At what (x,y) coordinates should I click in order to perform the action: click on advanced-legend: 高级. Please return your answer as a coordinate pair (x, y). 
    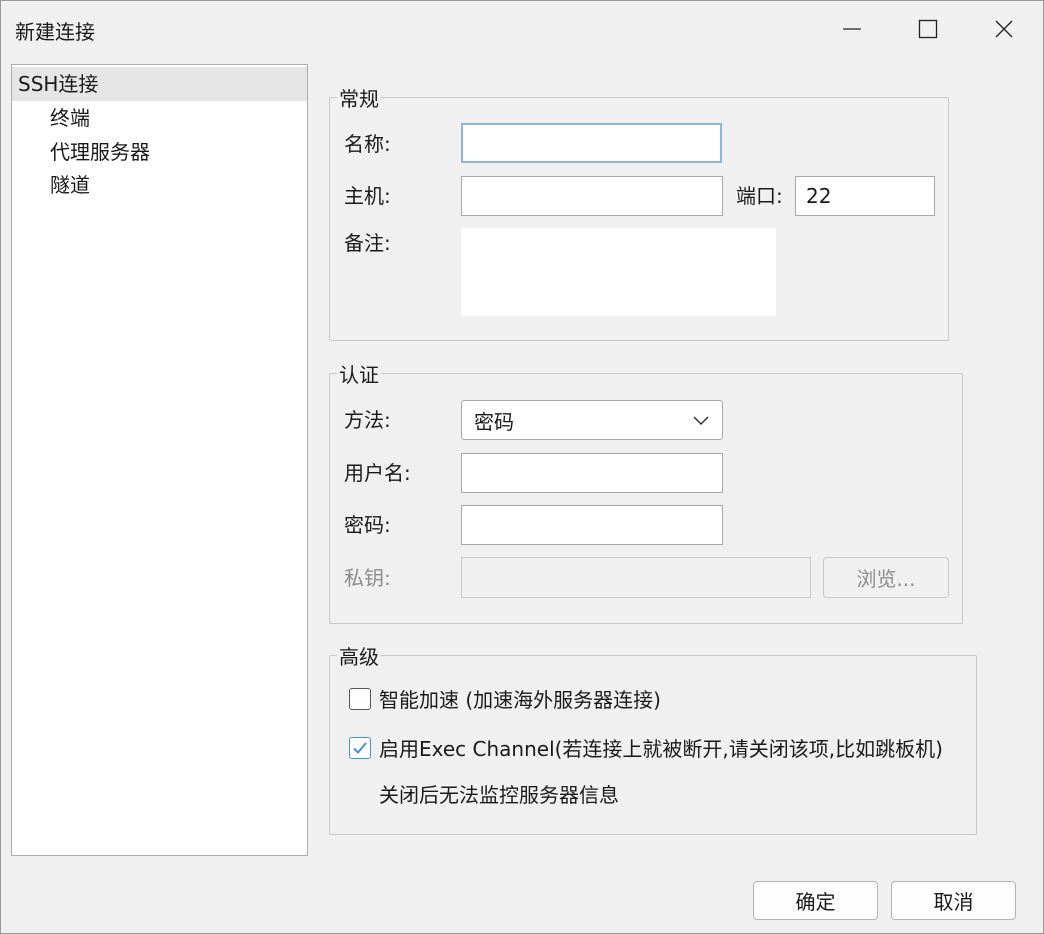
    Looking at the image, I should click on (359, 657).